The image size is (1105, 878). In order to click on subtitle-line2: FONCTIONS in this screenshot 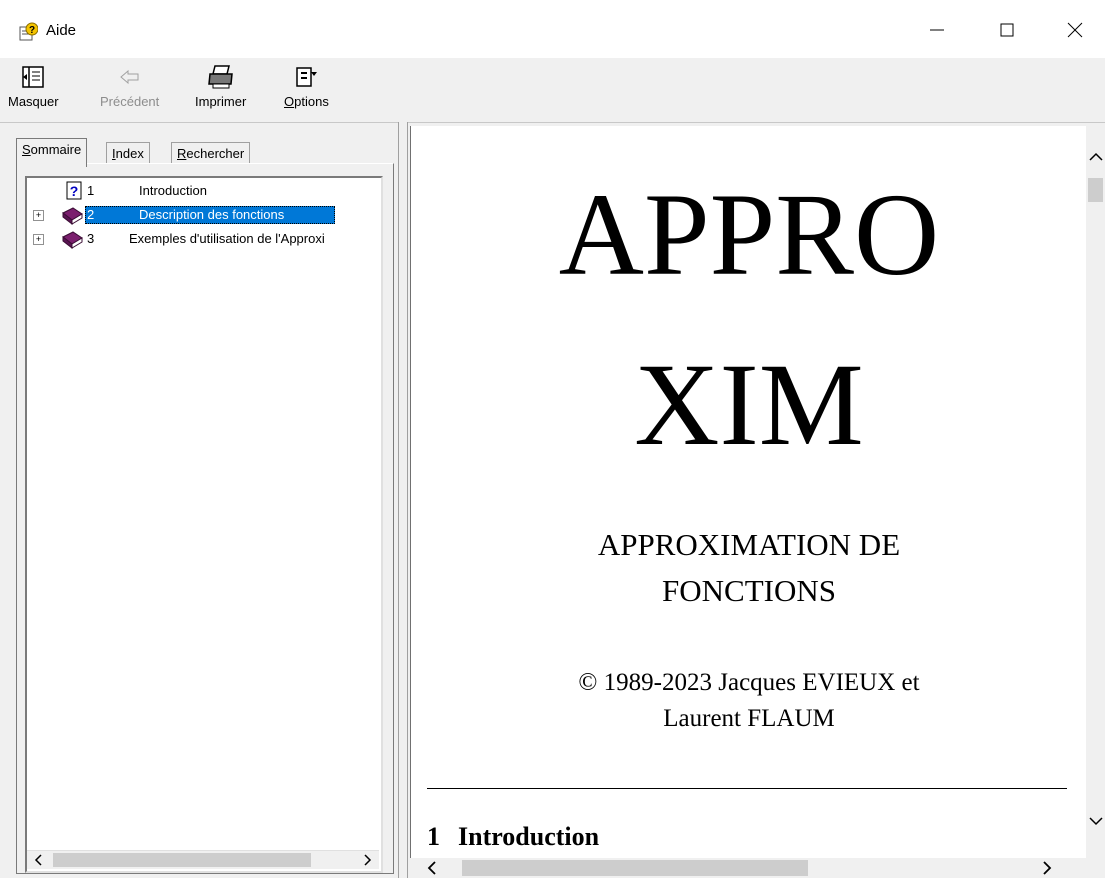, I will do `click(749, 590)`.